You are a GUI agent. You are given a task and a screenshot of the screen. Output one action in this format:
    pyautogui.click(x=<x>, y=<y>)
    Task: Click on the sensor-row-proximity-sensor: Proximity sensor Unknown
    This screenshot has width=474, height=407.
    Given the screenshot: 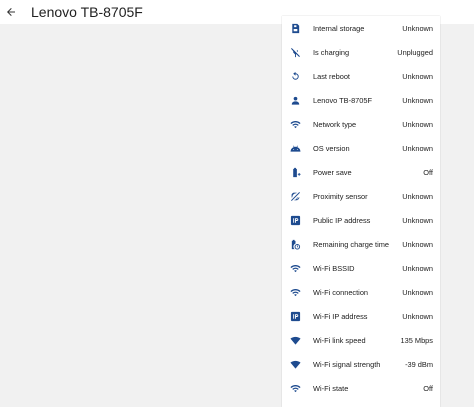 What is the action you would take?
    pyautogui.click(x=361, y=196)
    